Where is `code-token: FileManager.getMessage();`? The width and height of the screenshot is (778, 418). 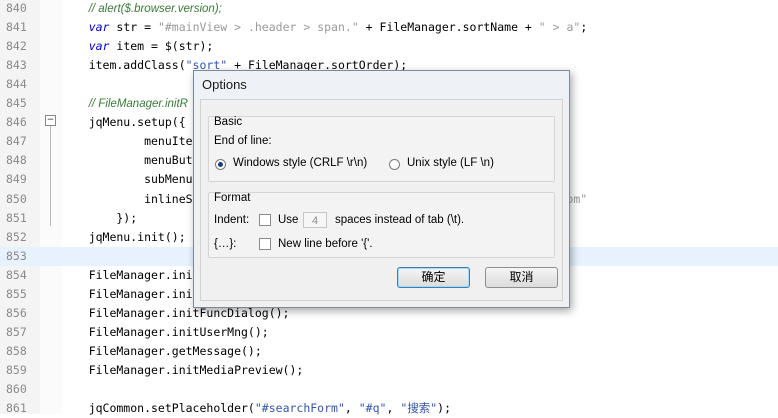
code-token: FileManager.getMessage(); is located at coordinates (161, 350).